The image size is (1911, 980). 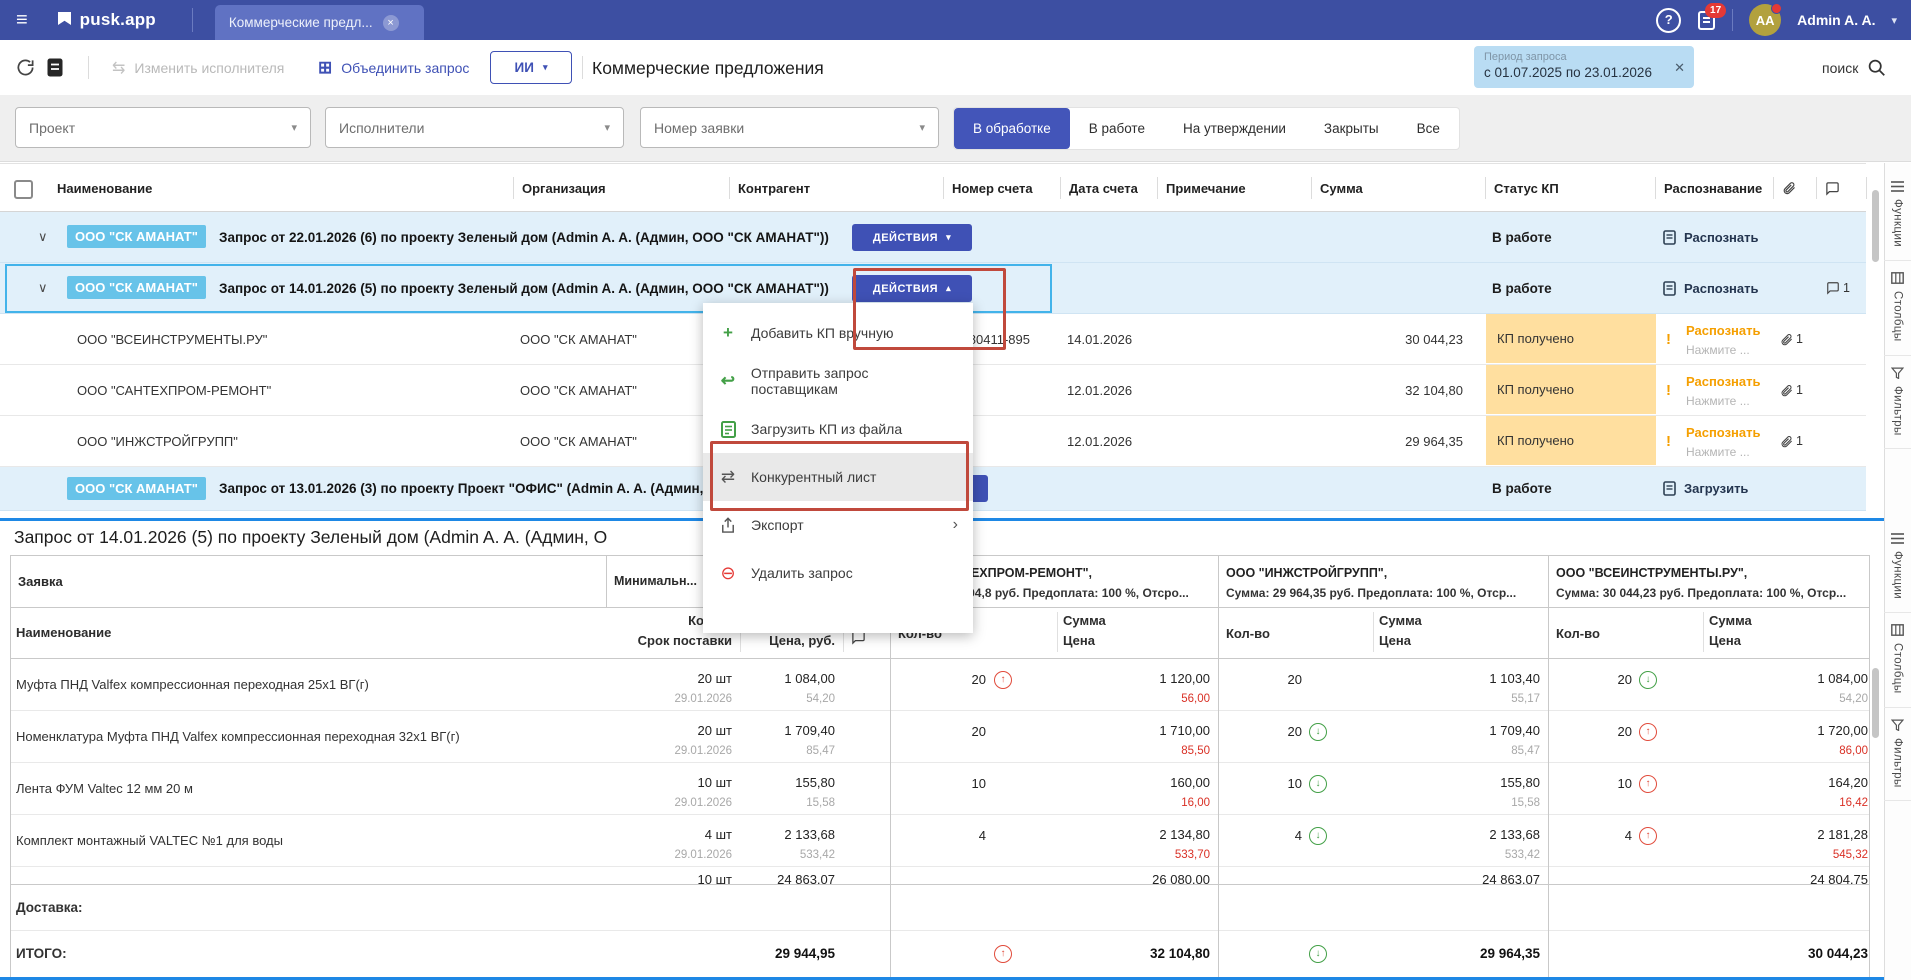 What do you see at coordinates (838, 525) in the screenshot?
I see `menu-item-export: Экспорт ›` at bounding box center [838, 525].